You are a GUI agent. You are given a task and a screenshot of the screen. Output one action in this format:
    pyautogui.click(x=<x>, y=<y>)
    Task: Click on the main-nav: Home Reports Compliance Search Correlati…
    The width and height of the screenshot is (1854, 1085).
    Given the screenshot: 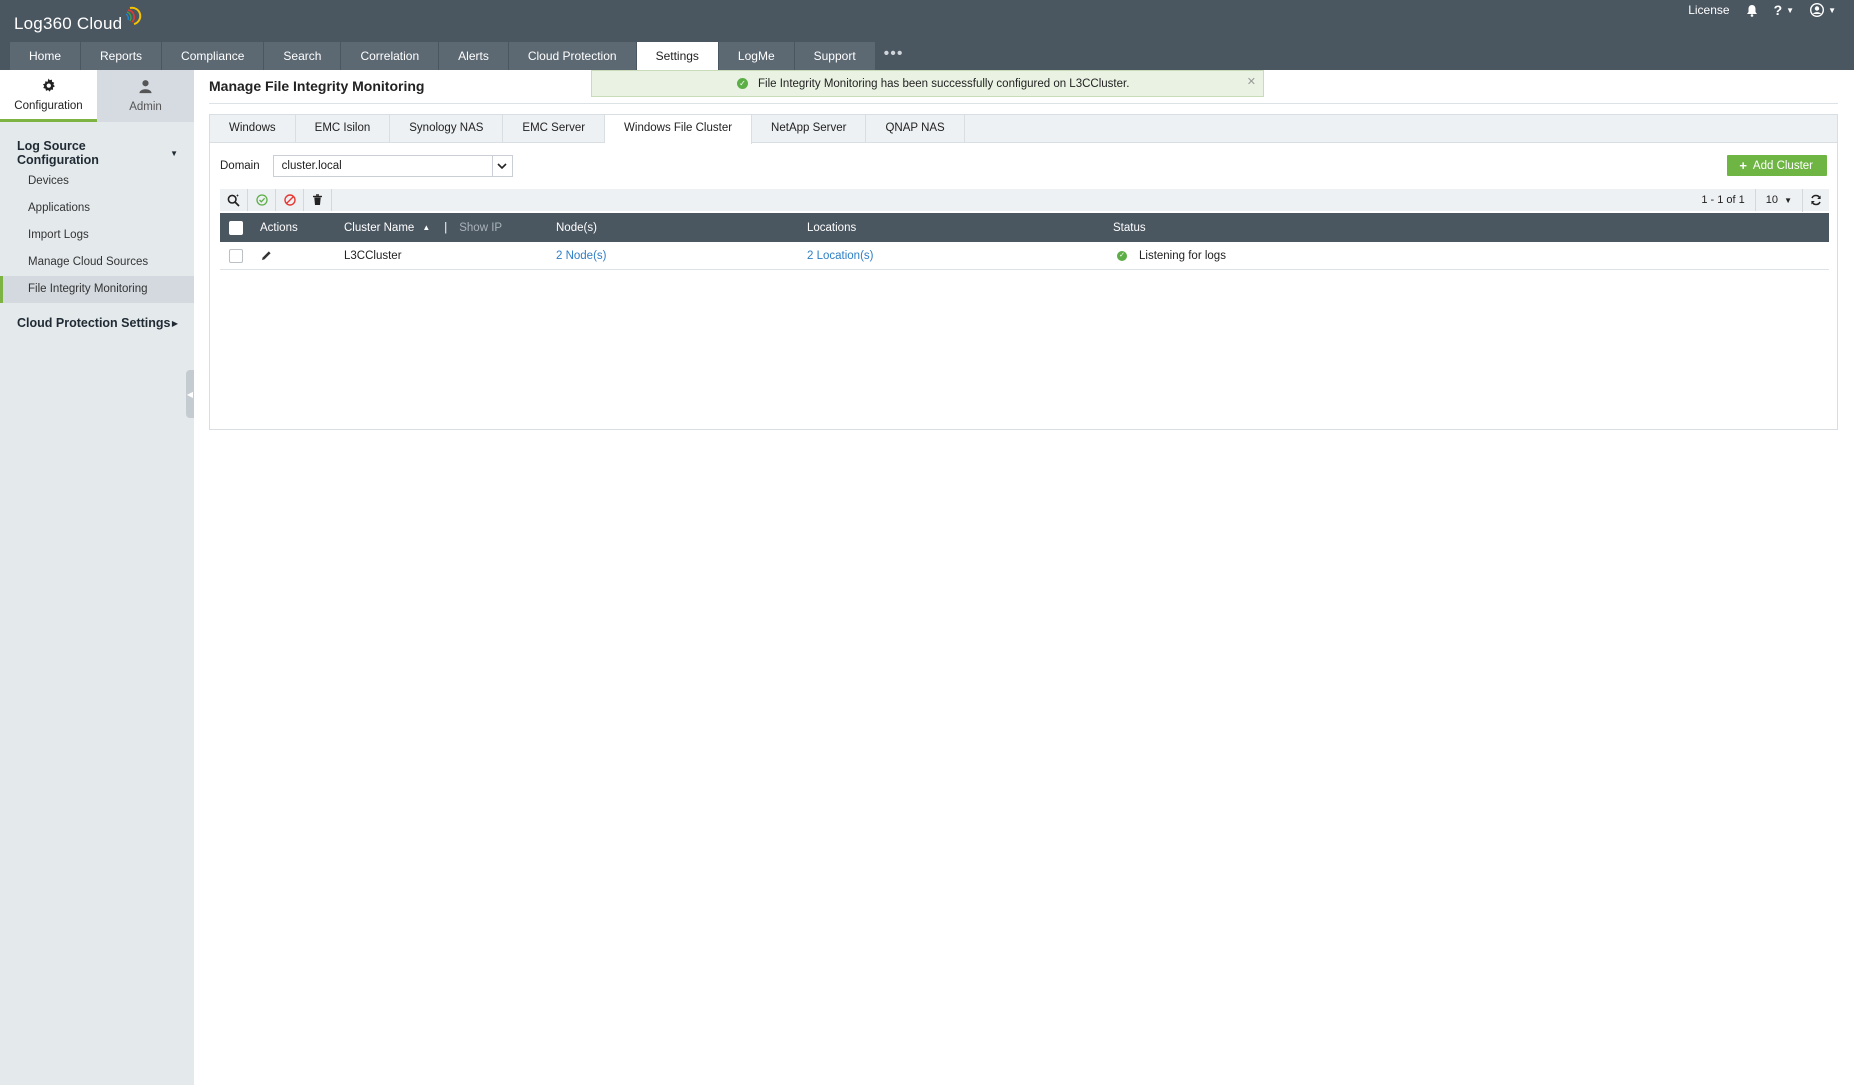 What is the action you would take?
    pyautogui.click(x=460, y=56)
    